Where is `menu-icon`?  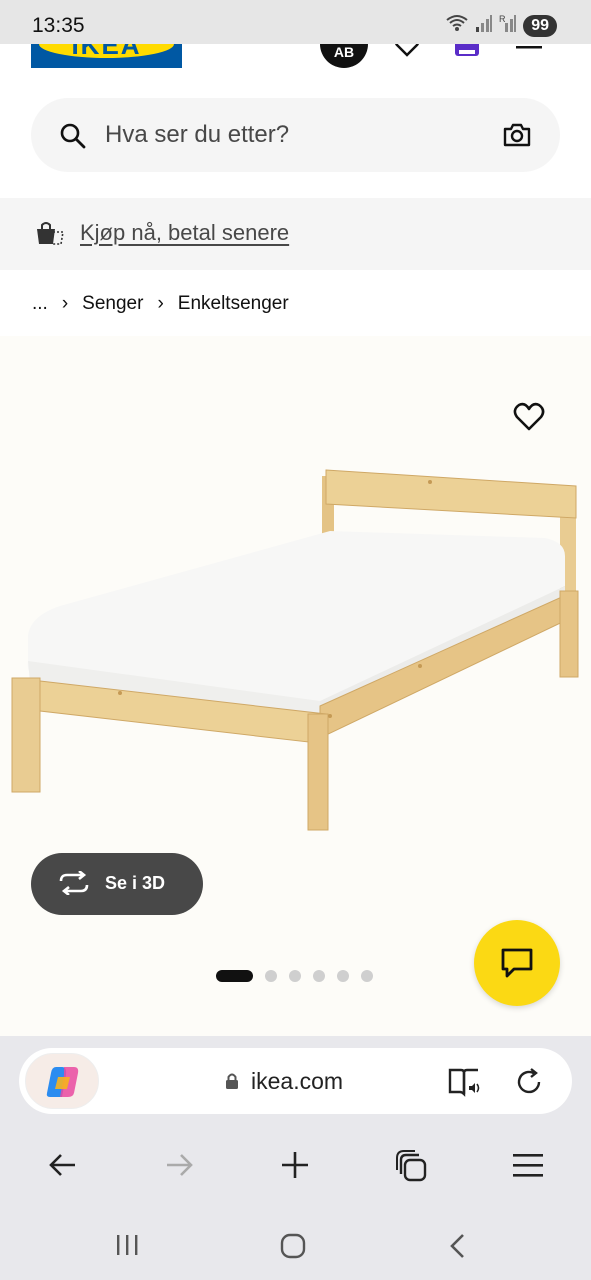
menu-icon is located at coordinates (529, 52).